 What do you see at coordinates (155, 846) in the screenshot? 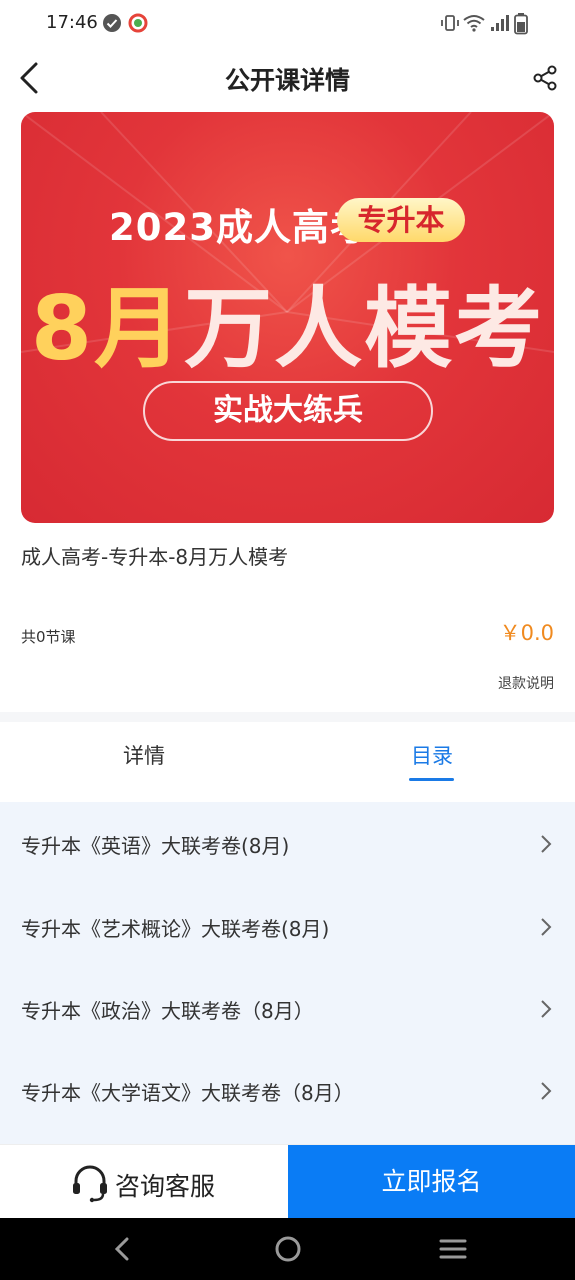
I see `list-item-label: 专升本《英语》大联考卷(8月)` at bounding box center [155, 846].